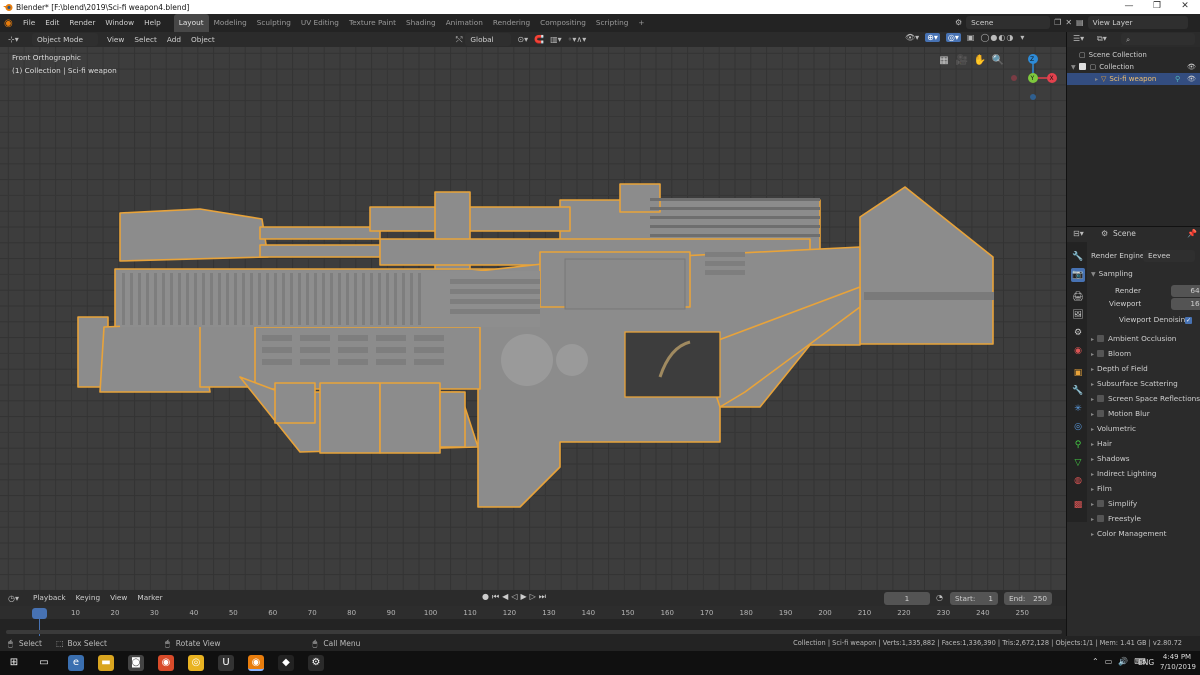 The width and height of the screenshot is (1200, 675). Describe the element at coordinates (152, 23) in the screenshot. I see `menu-help: Help` at that location.